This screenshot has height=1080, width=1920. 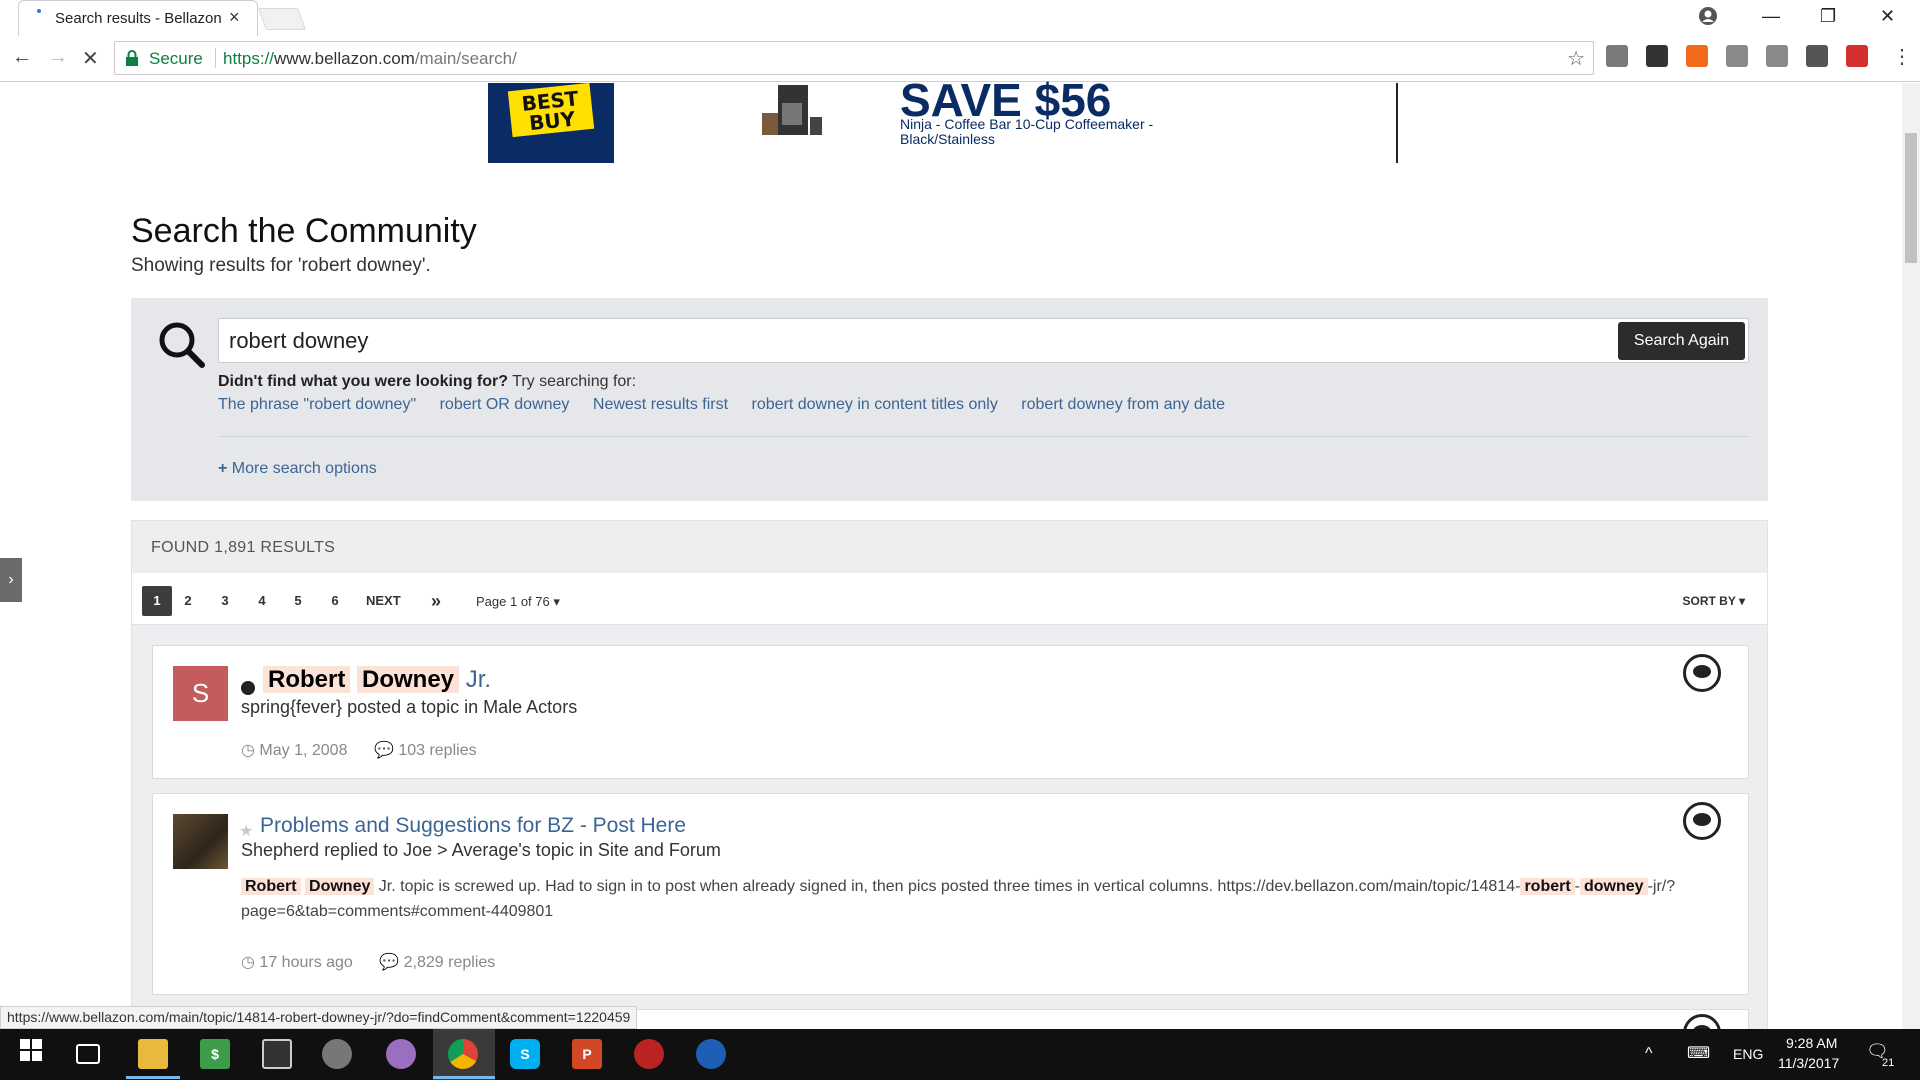 What do you see at coordinates (215, 1054) in the screenshot?
I see `spreadsheet-app-icon: $` at bounding box center [215, 1054].